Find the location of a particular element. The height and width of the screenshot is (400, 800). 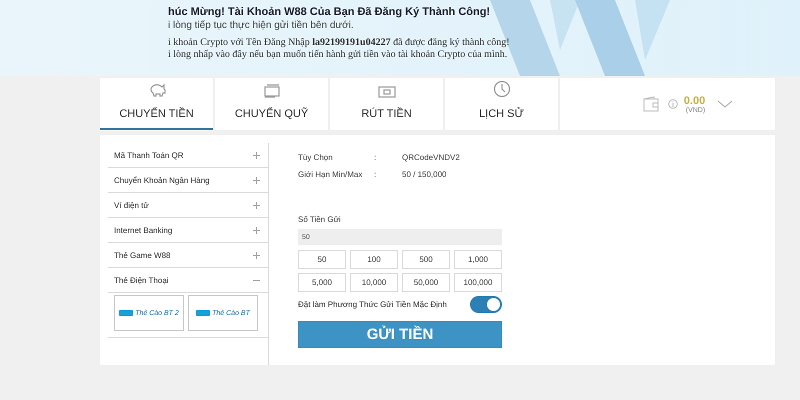

payment-method-item: Thẻ Game W88 is located at coordinates (188, 255).